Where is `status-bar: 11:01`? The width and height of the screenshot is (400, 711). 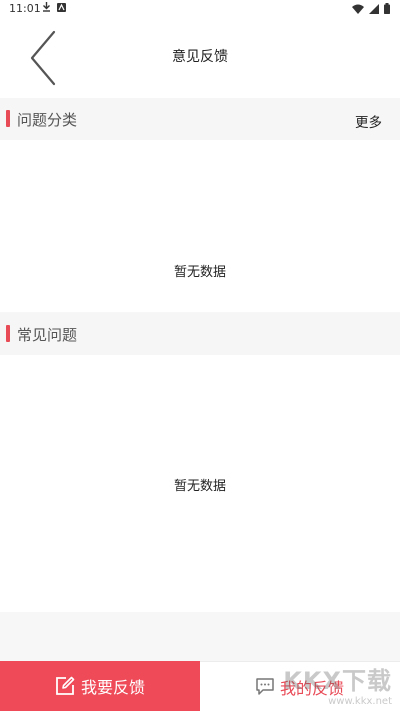
status-bar: 11:01 is located at coordinates (200, 9).